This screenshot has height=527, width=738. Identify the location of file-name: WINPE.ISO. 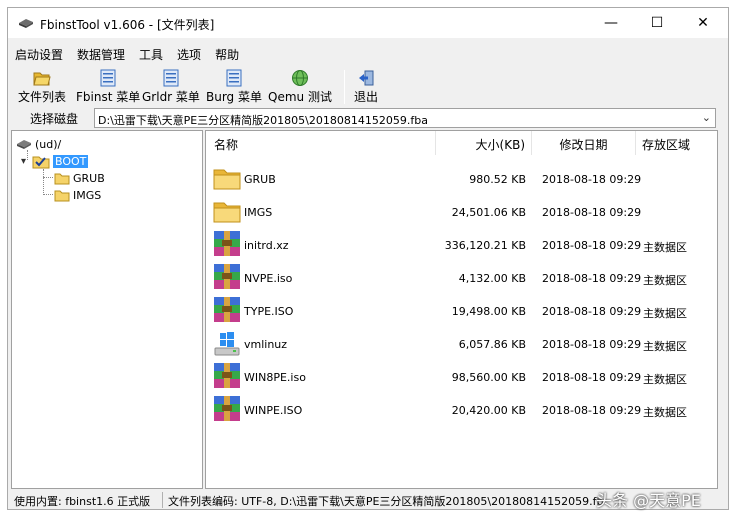
(273, 410).